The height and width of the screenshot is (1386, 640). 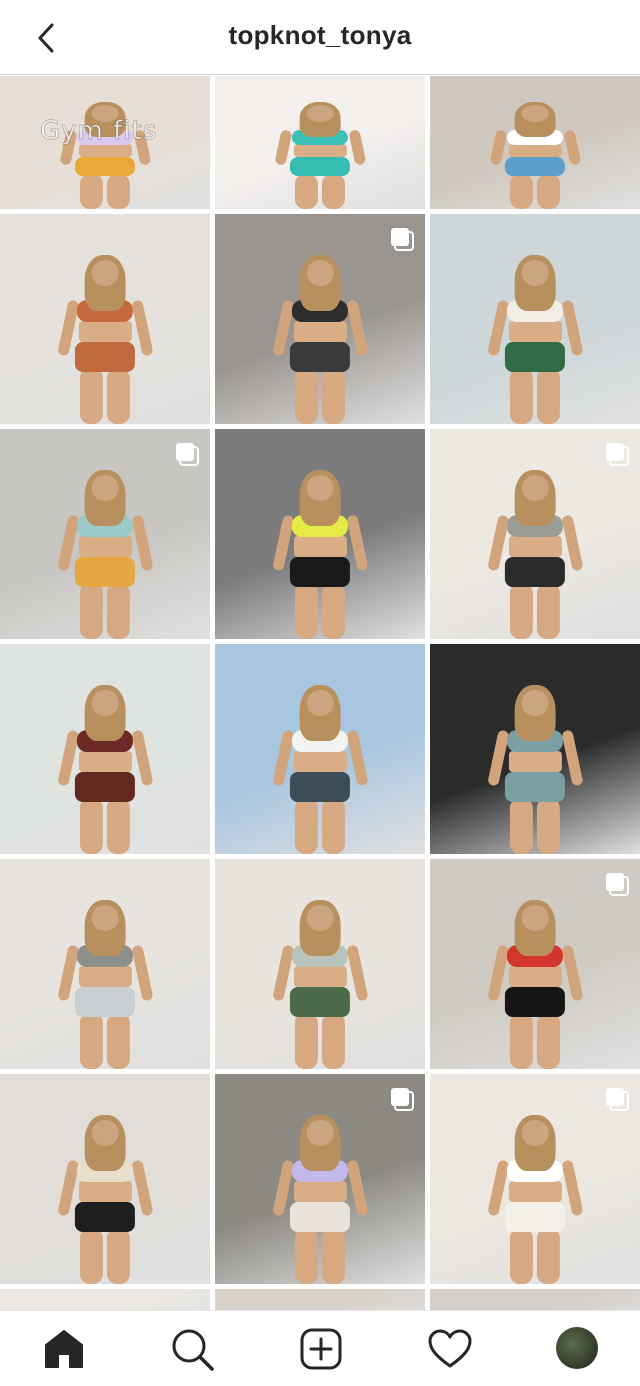 I want to click on home-icon, so click(x=64, y=1349).